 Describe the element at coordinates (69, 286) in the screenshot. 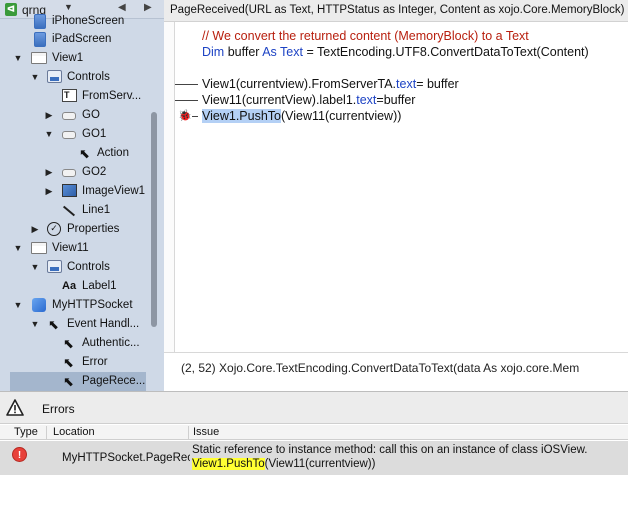

I see `label-icon: Aa` at that location.